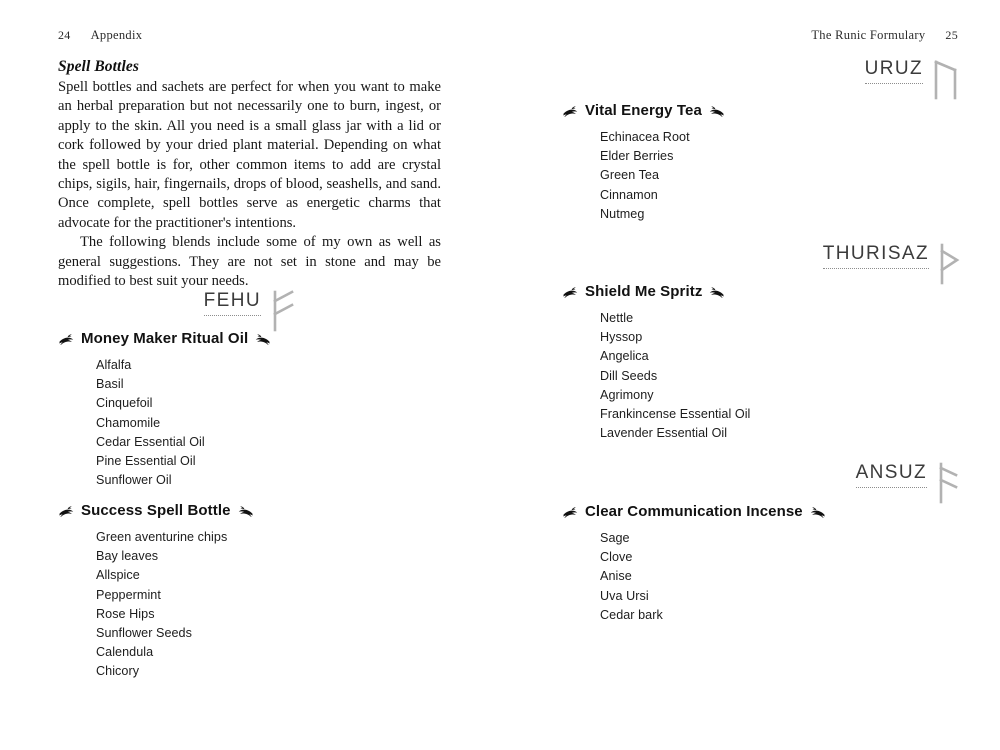  Describe the element at coordinates (162, 537) in the screenshot. I see `list-item: Green aventurine chips` at that location.